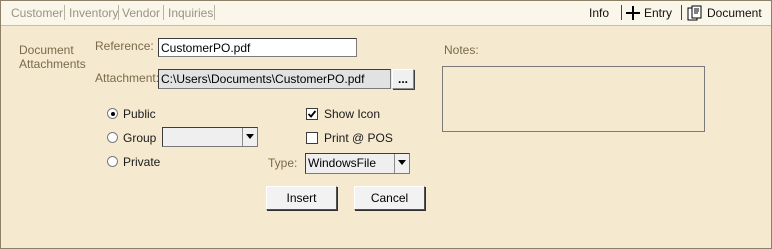 Image resolution: width=772 pixels, height=249 pixels. I want to click on section-label: Document Attachments, so click(52, 57).